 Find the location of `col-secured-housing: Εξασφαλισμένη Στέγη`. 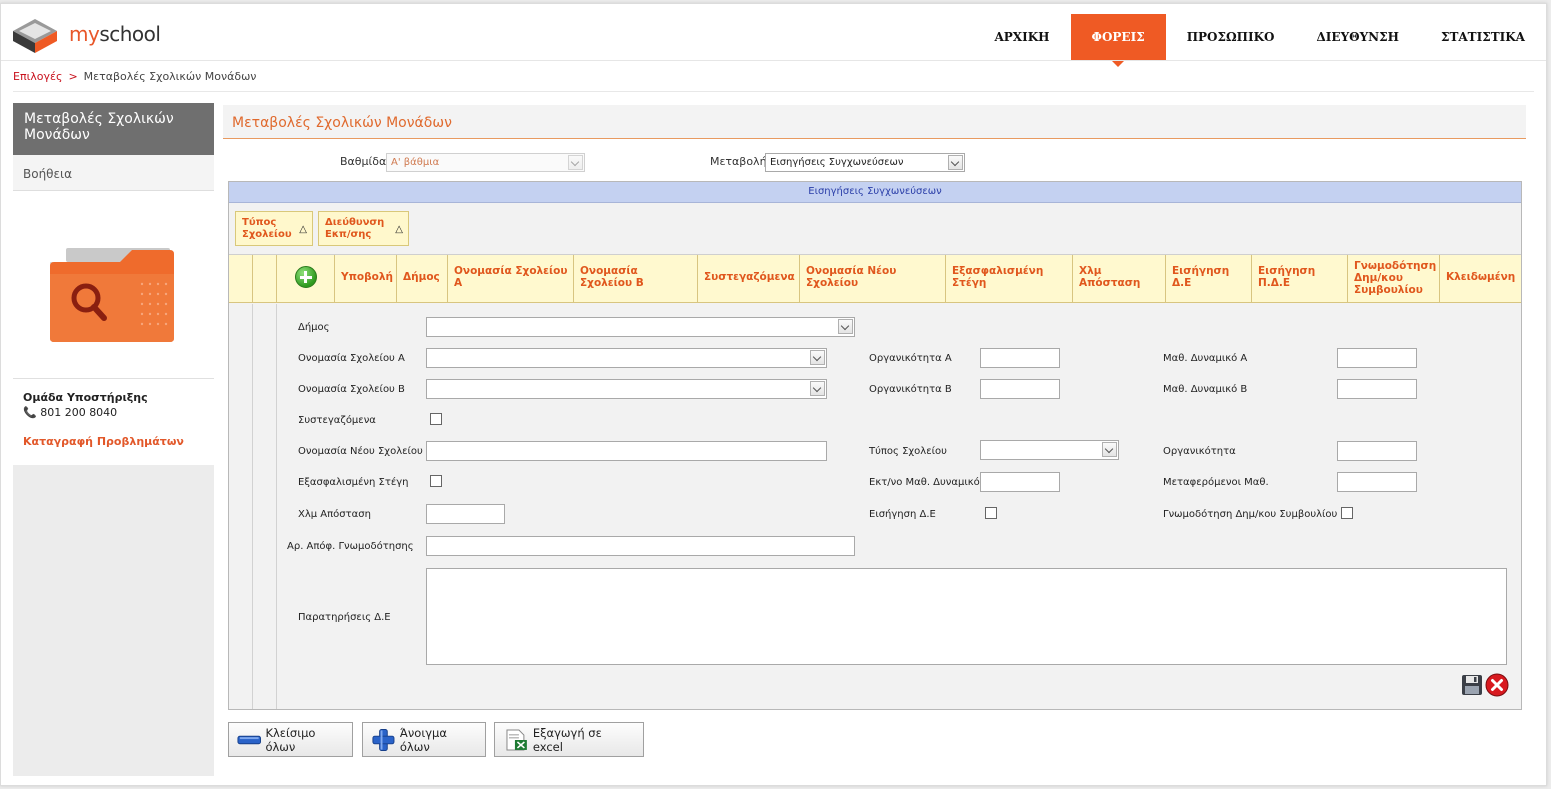

col-secured-housing: Εξασφαλισμένη Στέγη is located at coordinates (1009, 279).